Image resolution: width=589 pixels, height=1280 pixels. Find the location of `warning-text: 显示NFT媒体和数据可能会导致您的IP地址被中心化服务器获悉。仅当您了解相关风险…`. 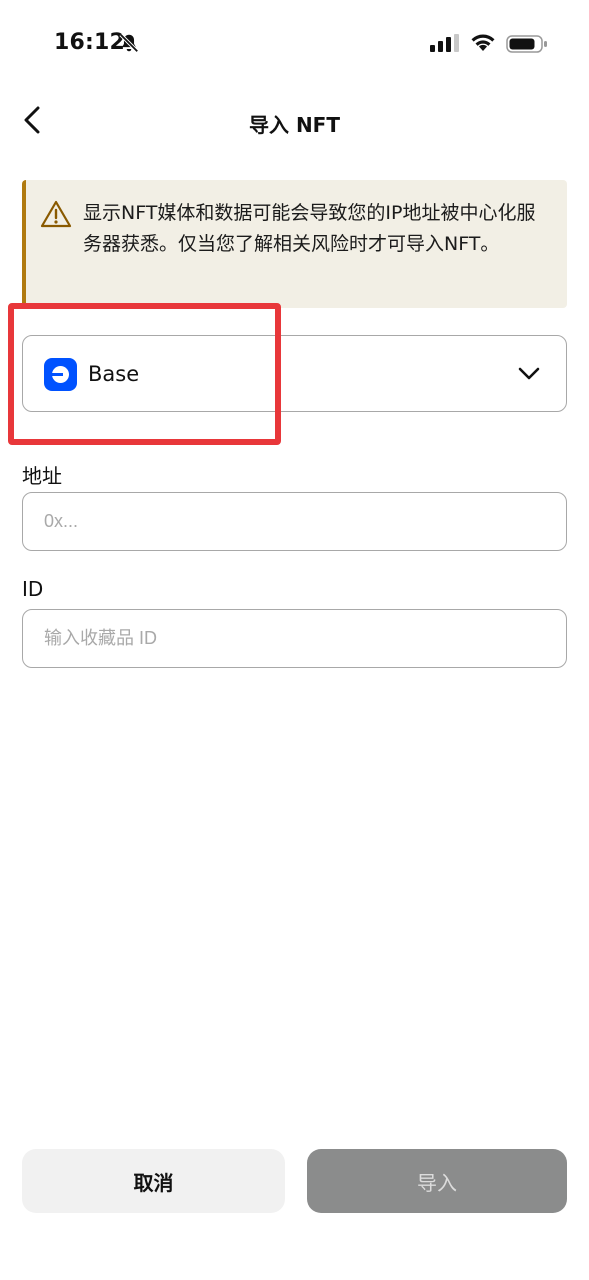

warning-text: 显示NFT媒体和数据可能会导致您的IP地址被中心化服务器获悉。仅当您了解相关风险… is located at coordinates (309, 228).